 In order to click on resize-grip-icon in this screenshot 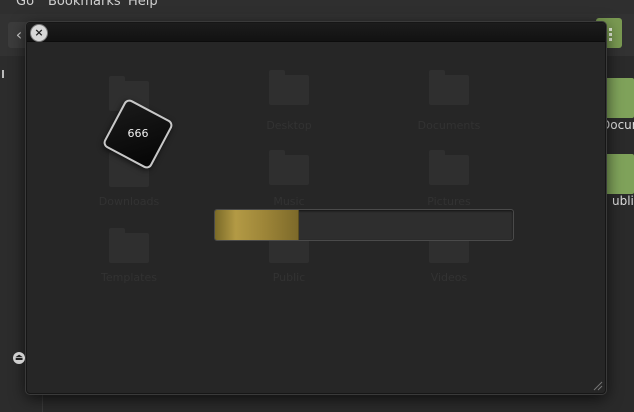, I will do `click(597, 385)`.